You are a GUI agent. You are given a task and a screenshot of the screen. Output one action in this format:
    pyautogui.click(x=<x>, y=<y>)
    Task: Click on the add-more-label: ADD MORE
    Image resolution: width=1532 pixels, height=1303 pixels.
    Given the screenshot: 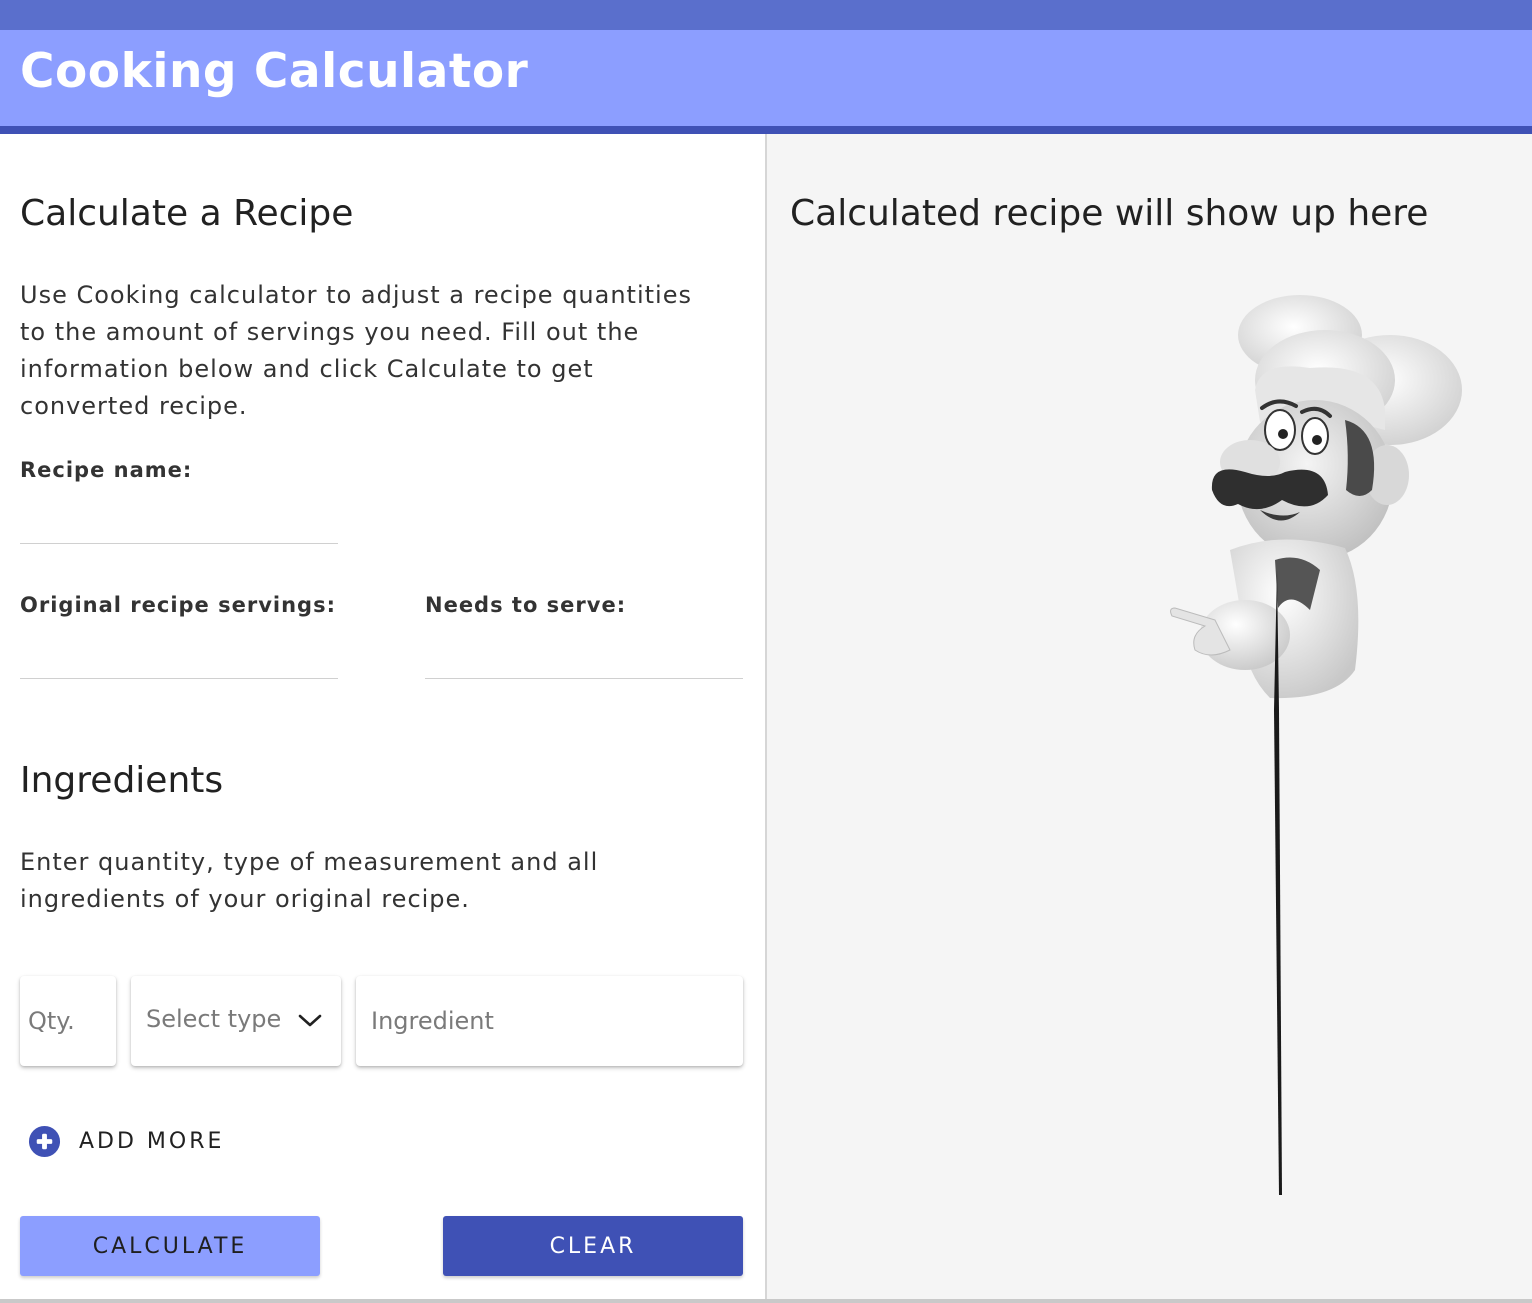 What is the action you would take?
    pyautogui.click(x=152, y=1141)
    